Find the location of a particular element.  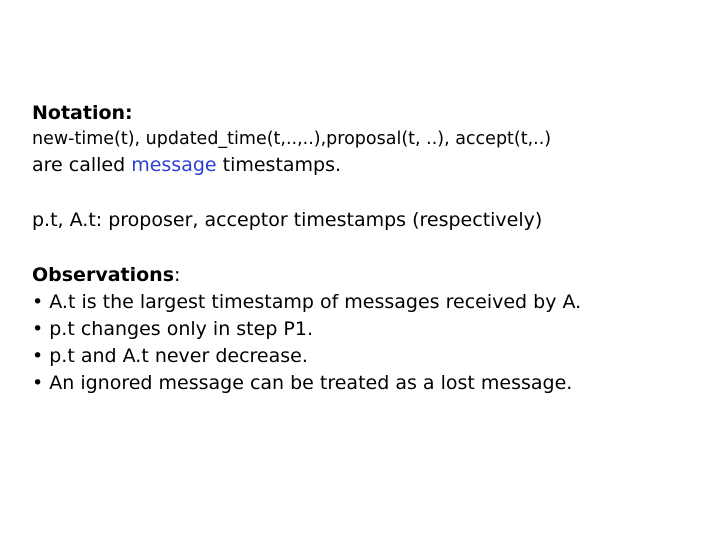

observations-heading: Observations is located at coordinates (103, 275).